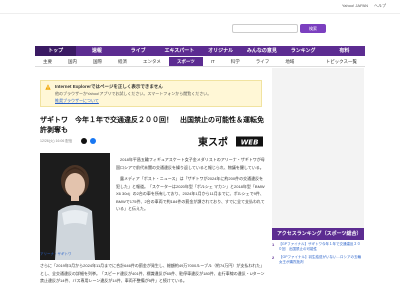 This screenshot has width=400, height=300. Describe the element at coordinates (263, 61) in the screenshot. I see `tab-life: ライフ` at that location.